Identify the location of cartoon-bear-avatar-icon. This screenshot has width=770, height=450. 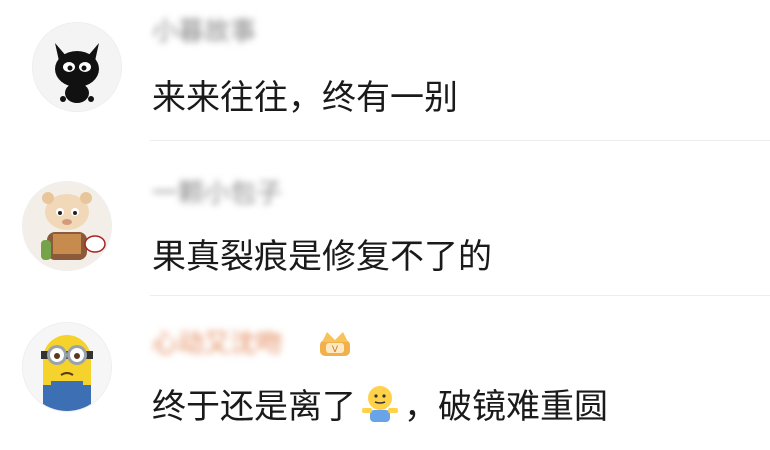
(67, 226).